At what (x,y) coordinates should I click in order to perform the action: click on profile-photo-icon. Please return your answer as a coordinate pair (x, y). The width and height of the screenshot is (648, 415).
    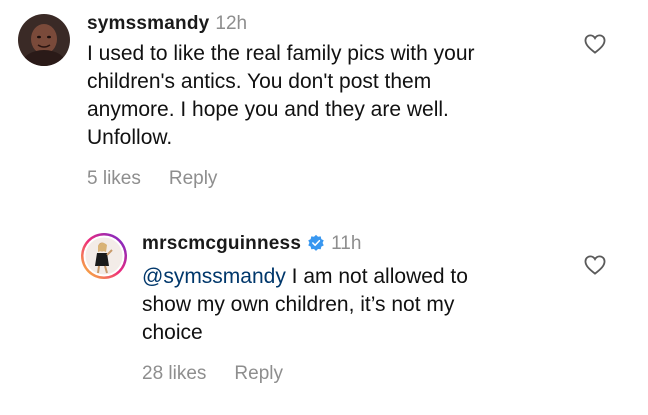
    Looking at the image, I should click on (44, 40).